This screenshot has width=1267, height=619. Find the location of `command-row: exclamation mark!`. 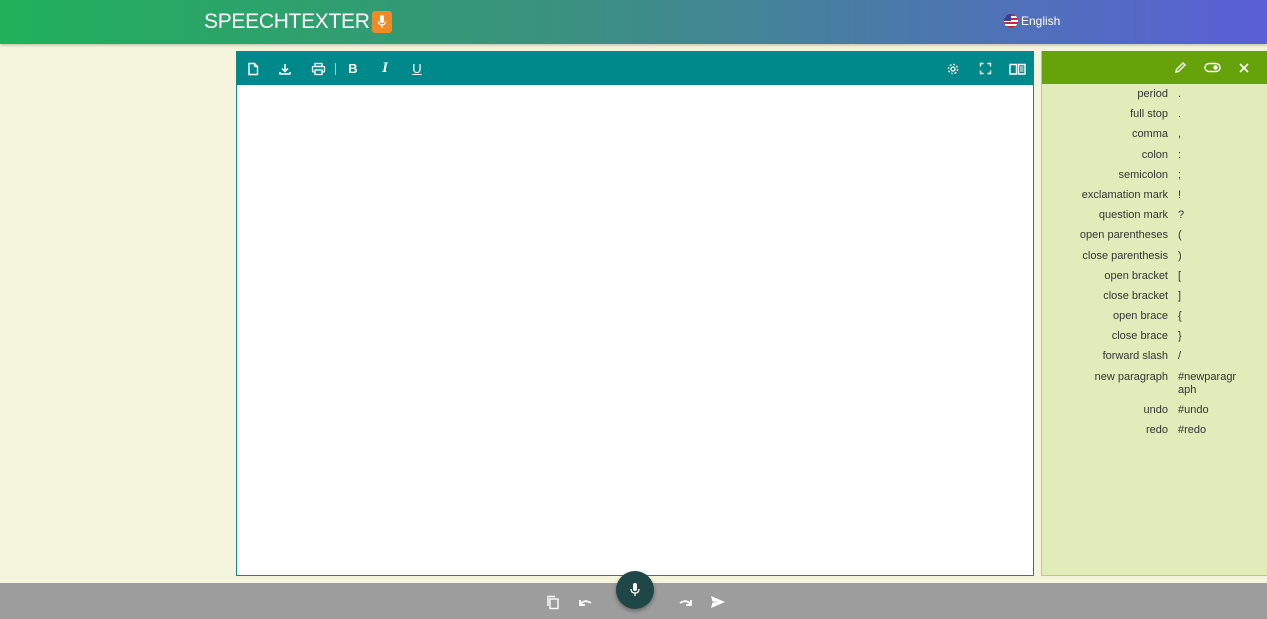

command-row: exclamation mark! is located at coordinates (1154, 195).